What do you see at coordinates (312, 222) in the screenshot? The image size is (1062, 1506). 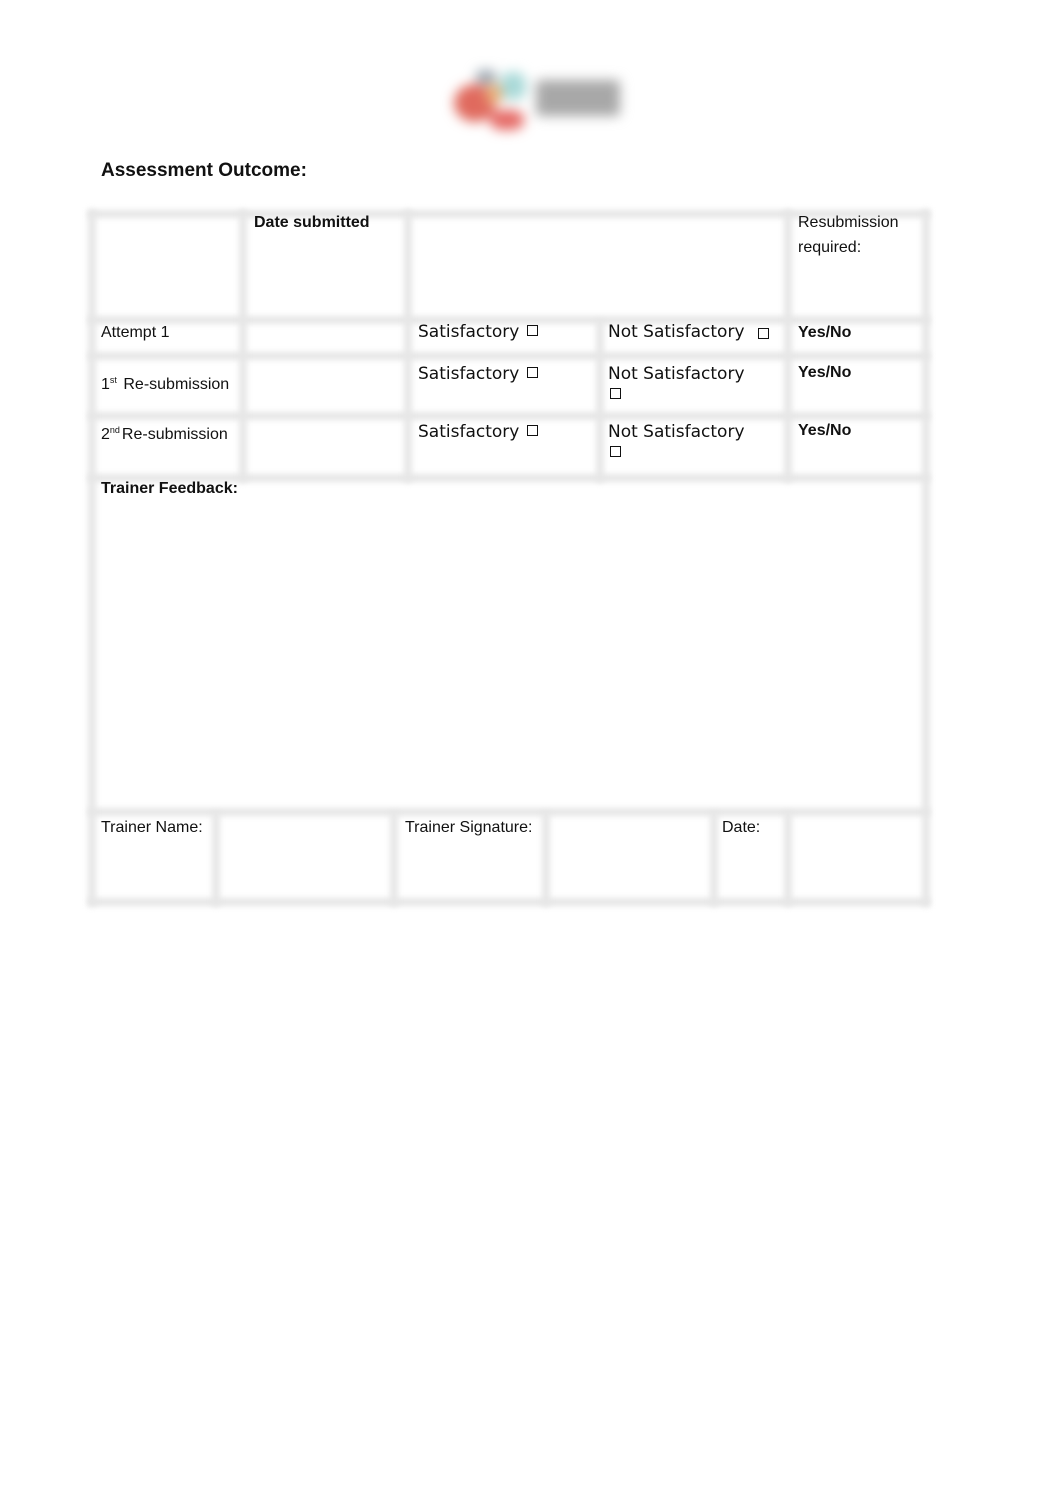 I see `date-submitted-header: Date submitted` at bounding box center [312, 222].